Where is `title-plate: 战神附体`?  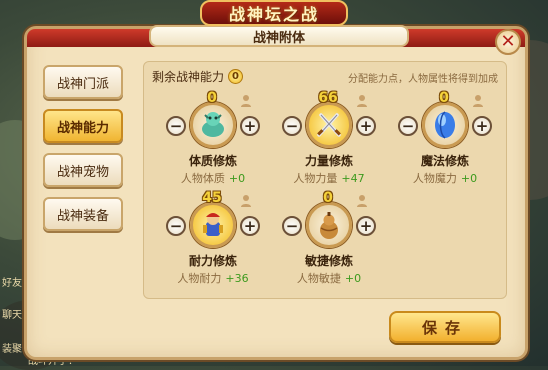 title-plate: 战神附体 is located at coordinates (279, 36).